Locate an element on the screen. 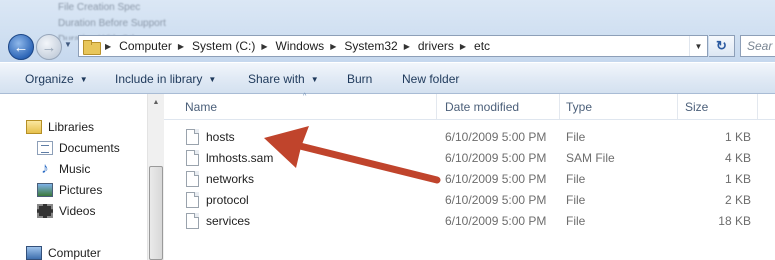 Image resolution: width=775 pixels, height=260 pixels. breadcrumb-item: ▶ etc is located at coordinates (472, 46).